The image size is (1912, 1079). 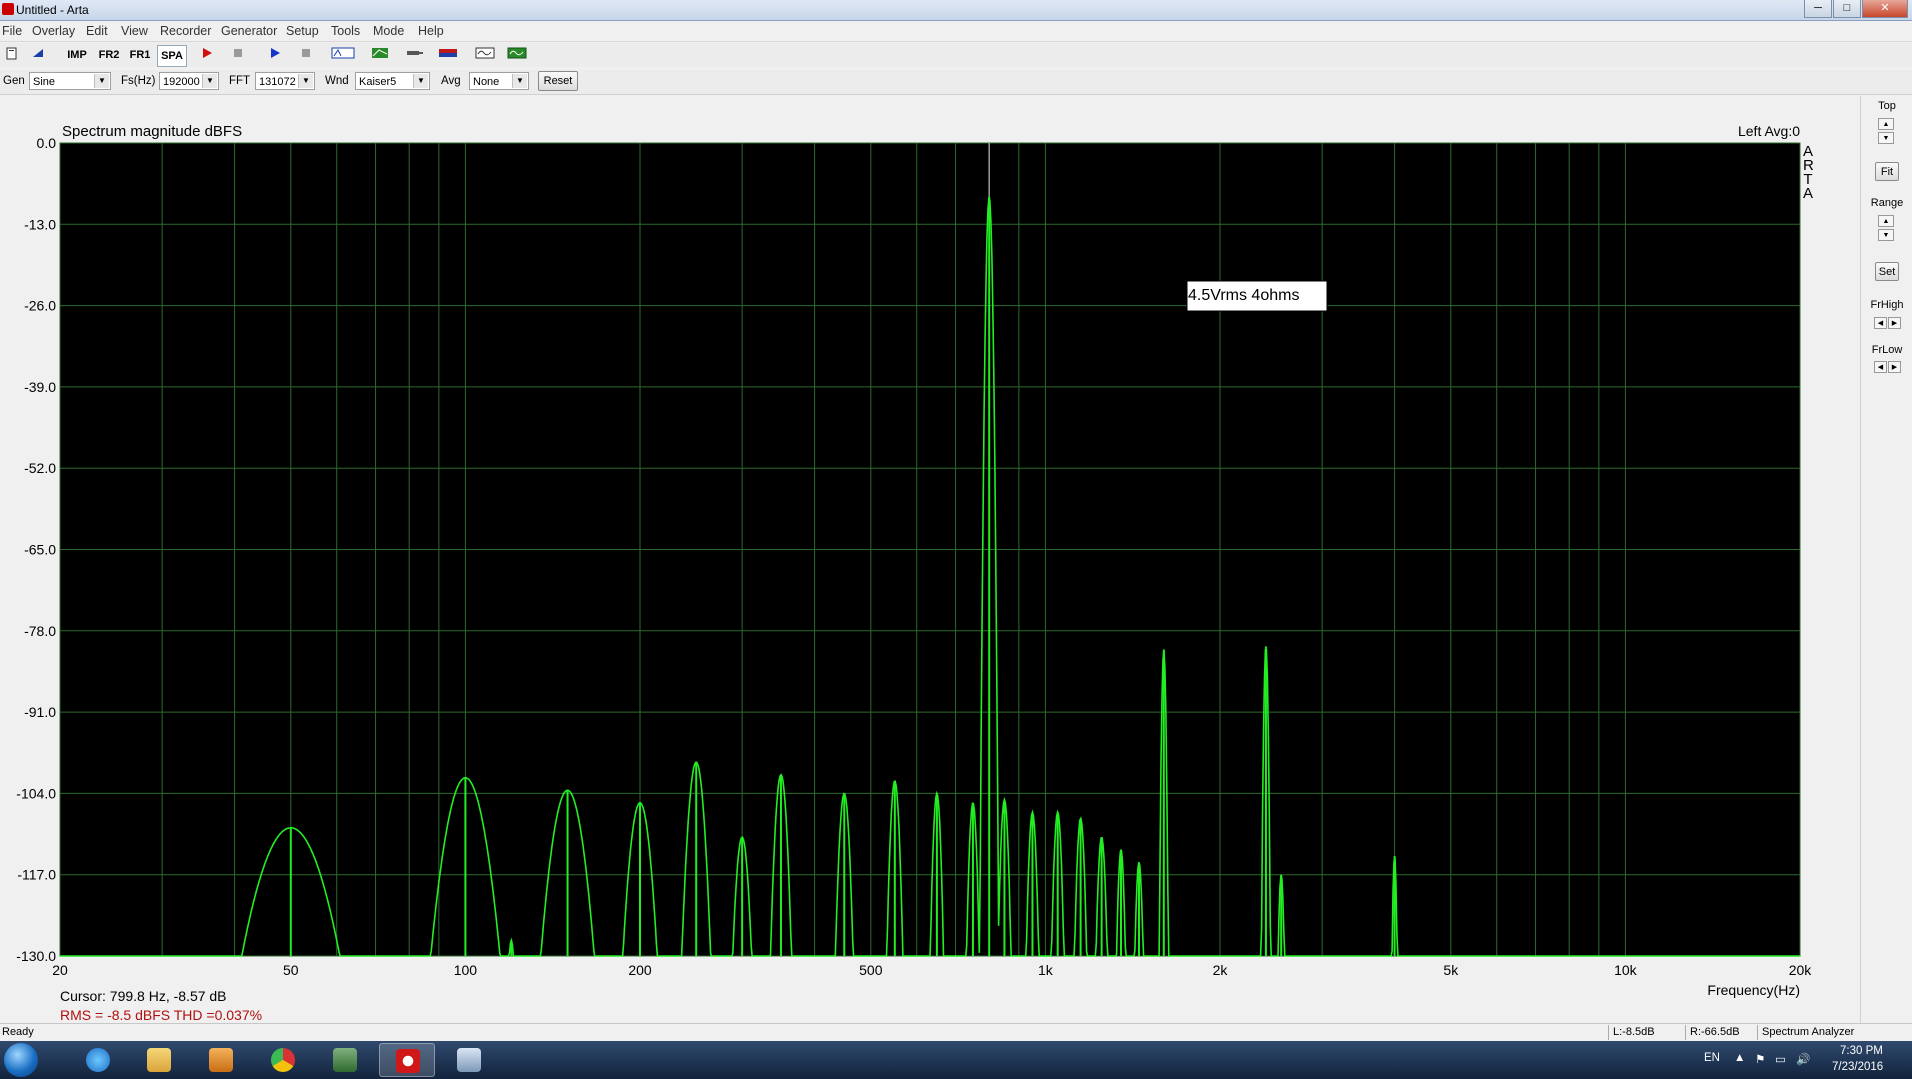 I want to click on rms-thd-readout: RMS = -8.5 dBFS THD =0.037%, so click(x=161, y=1015).